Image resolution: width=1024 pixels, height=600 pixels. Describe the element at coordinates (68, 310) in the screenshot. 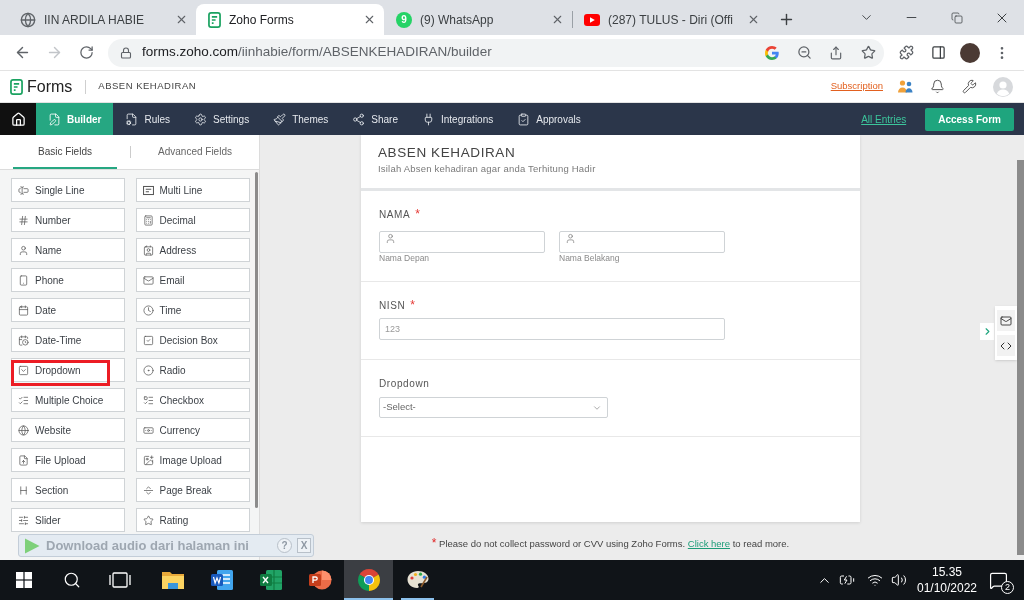

I see `field-type-button: Date` at that location.